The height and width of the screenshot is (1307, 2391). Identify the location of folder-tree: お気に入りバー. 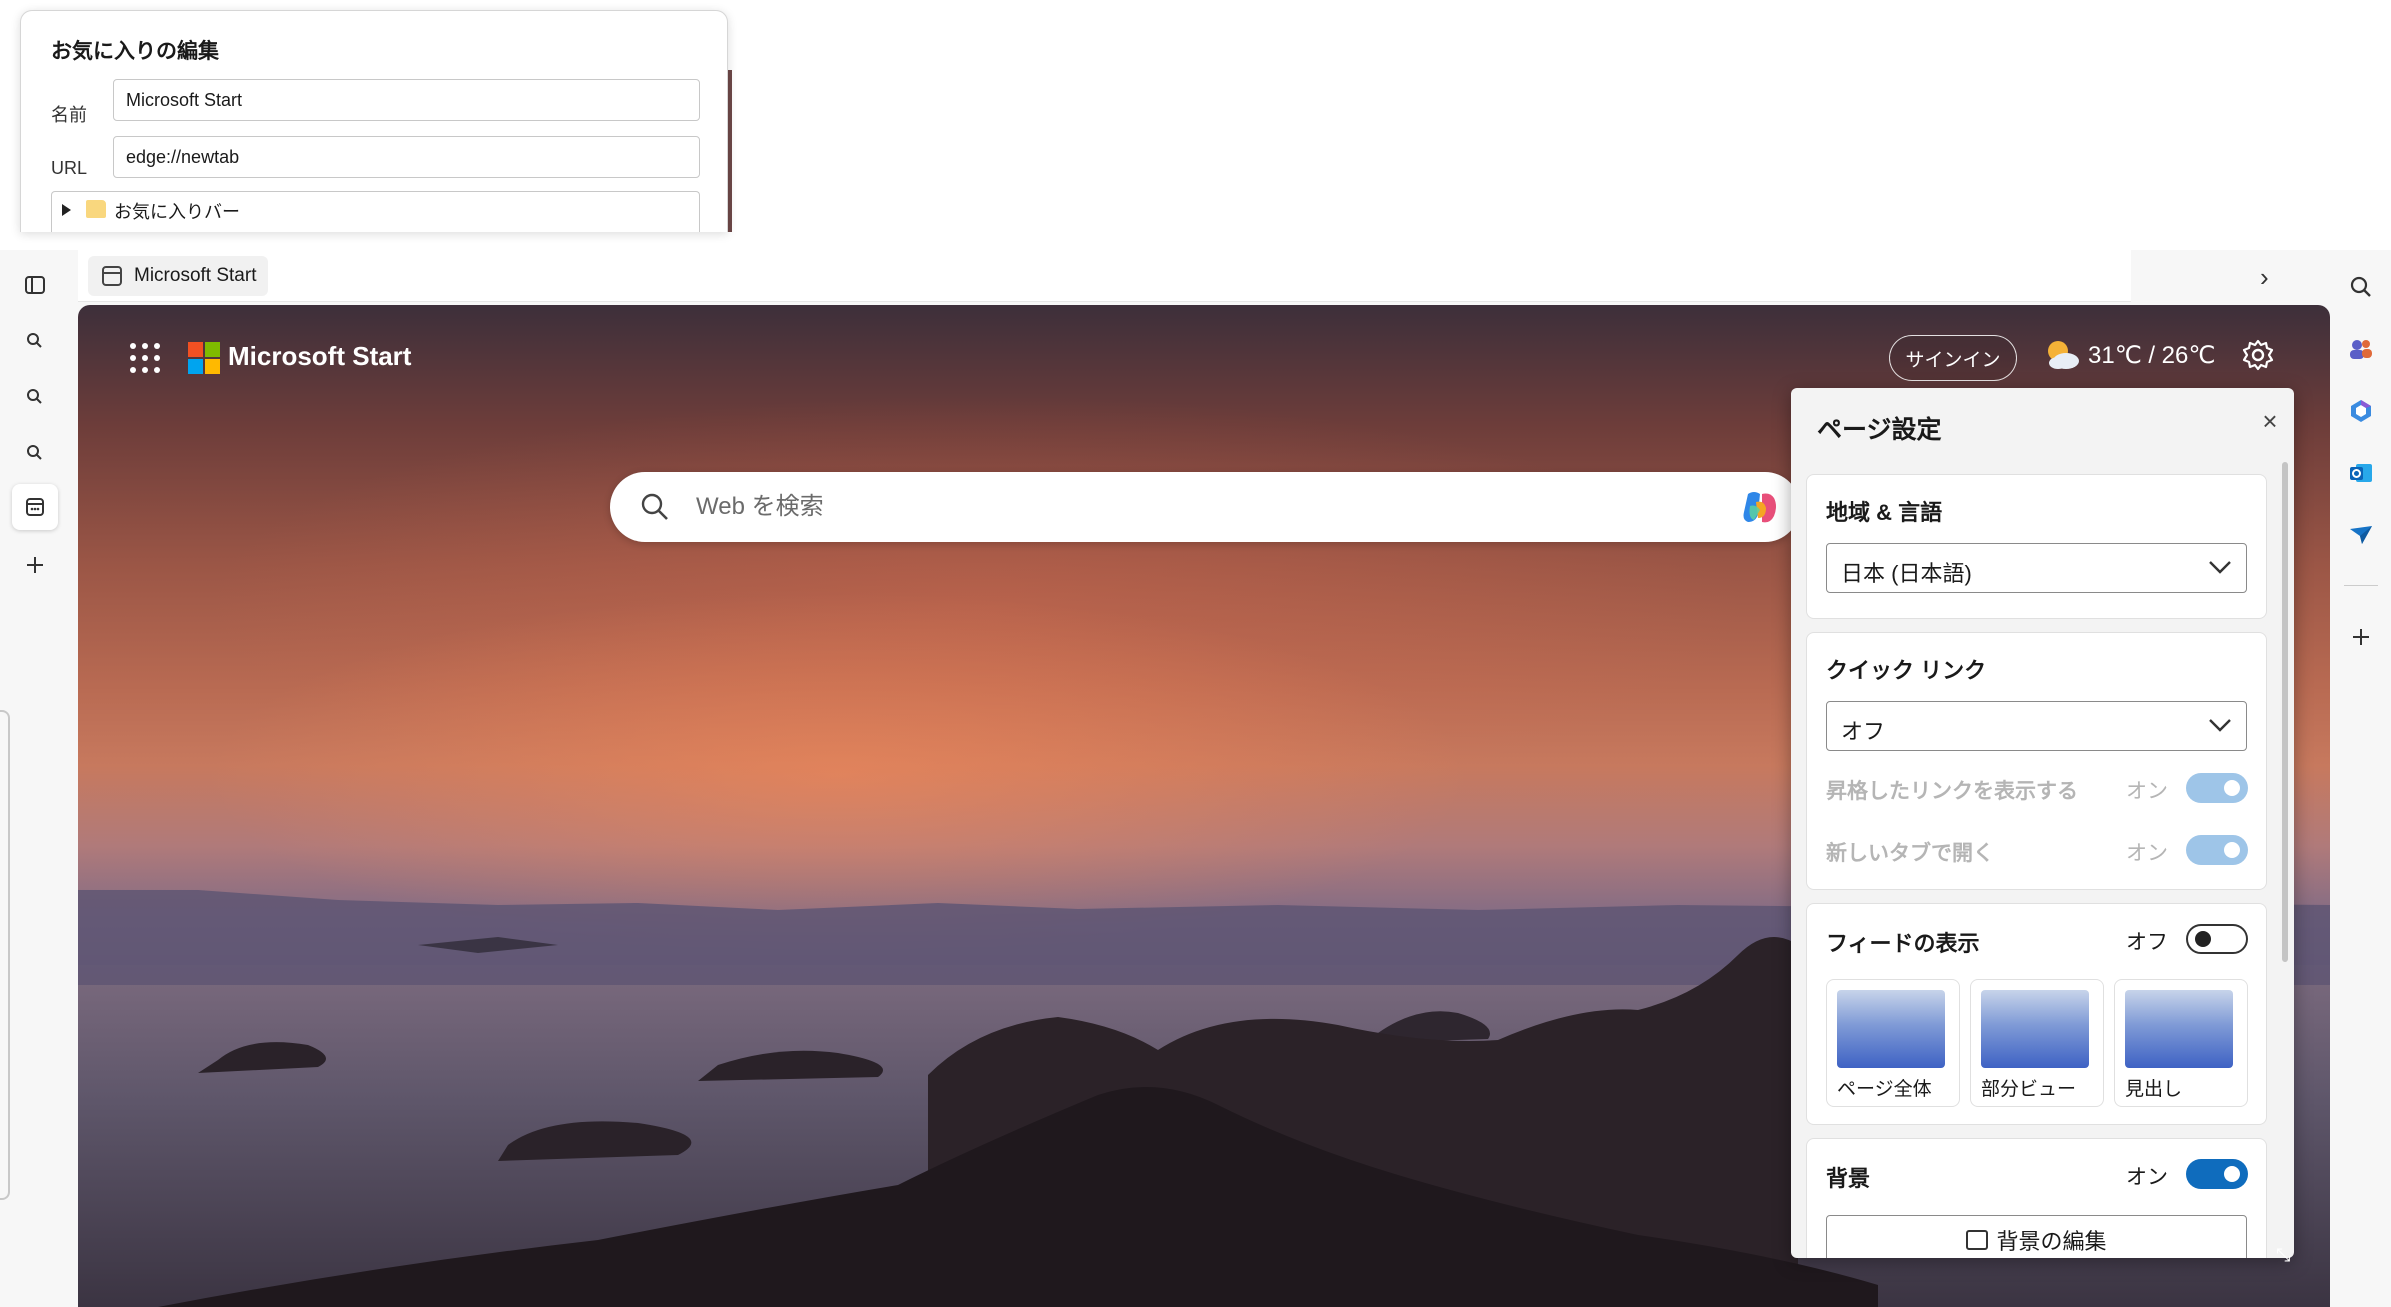
(375, 211).